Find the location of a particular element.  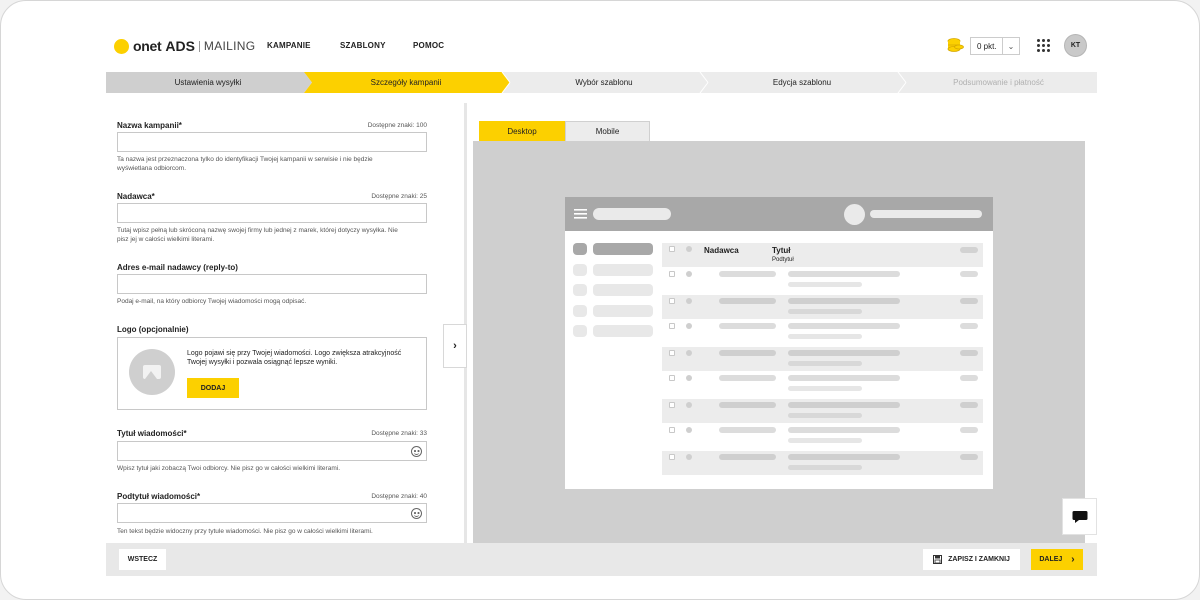

points-dropdown: 0 pkt. ⌄ is located at coordinates (995, 46).